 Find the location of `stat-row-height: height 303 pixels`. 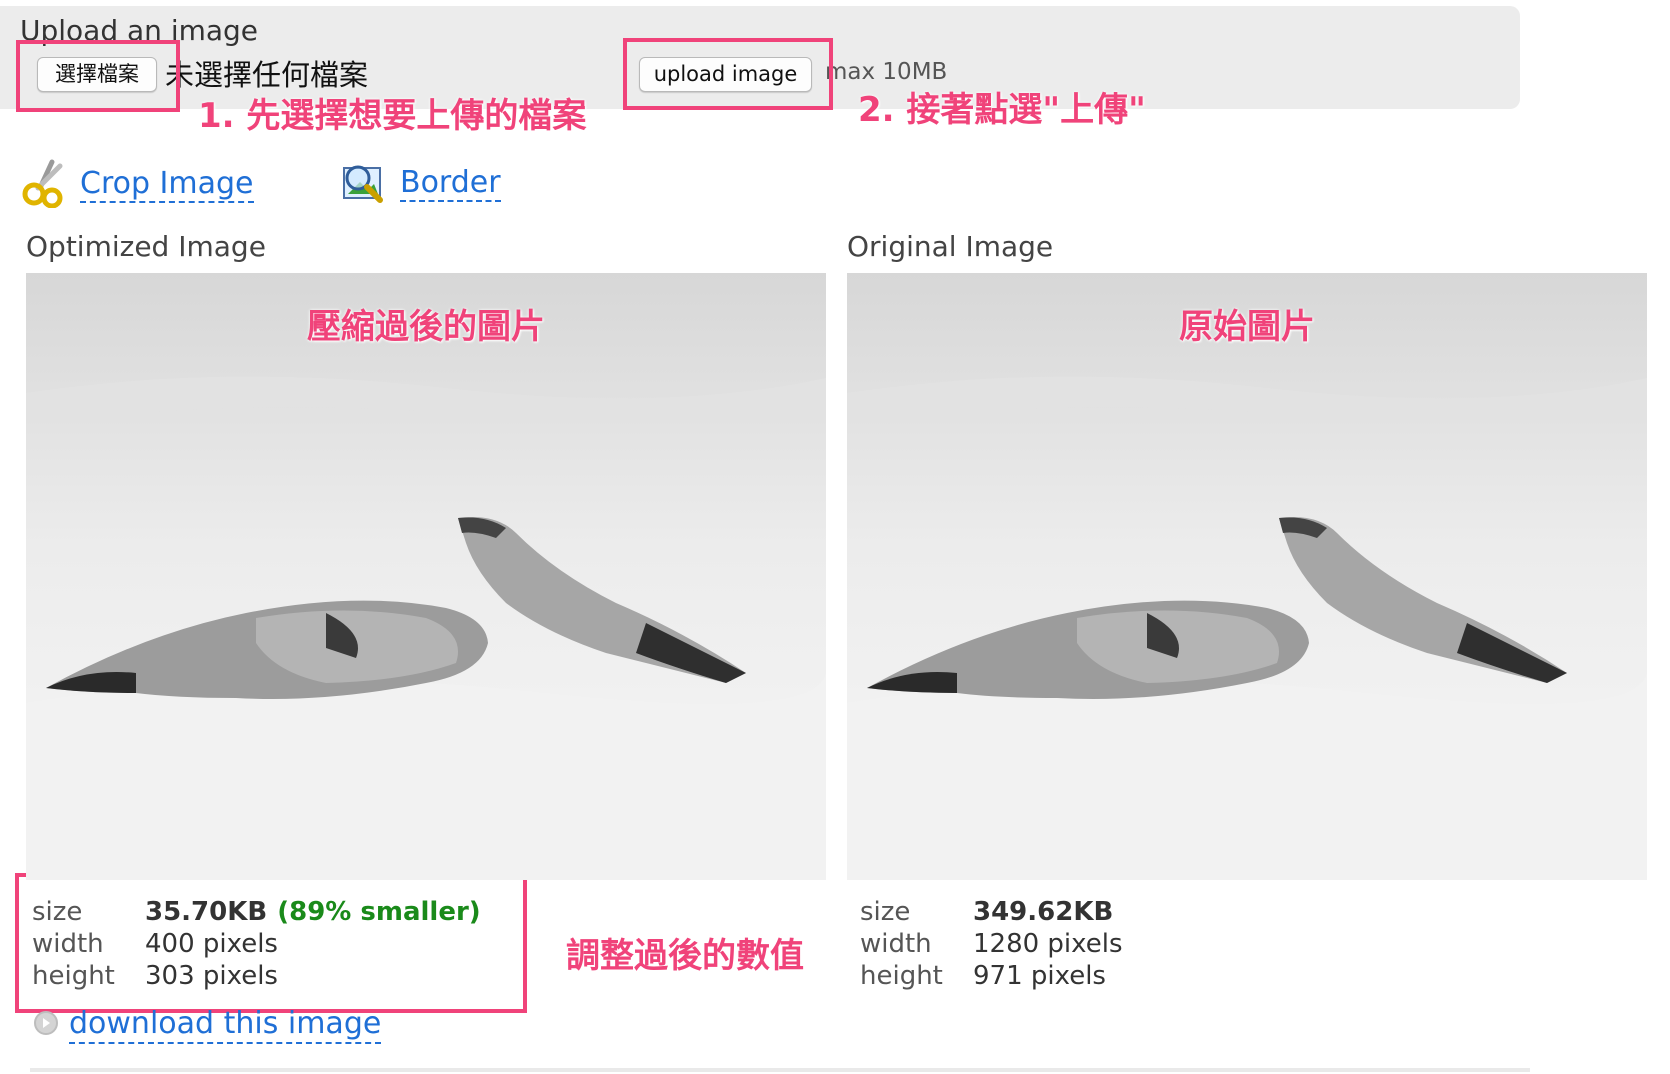

stat-row-height: height 303 pixels is located at coordinates (256, 976).